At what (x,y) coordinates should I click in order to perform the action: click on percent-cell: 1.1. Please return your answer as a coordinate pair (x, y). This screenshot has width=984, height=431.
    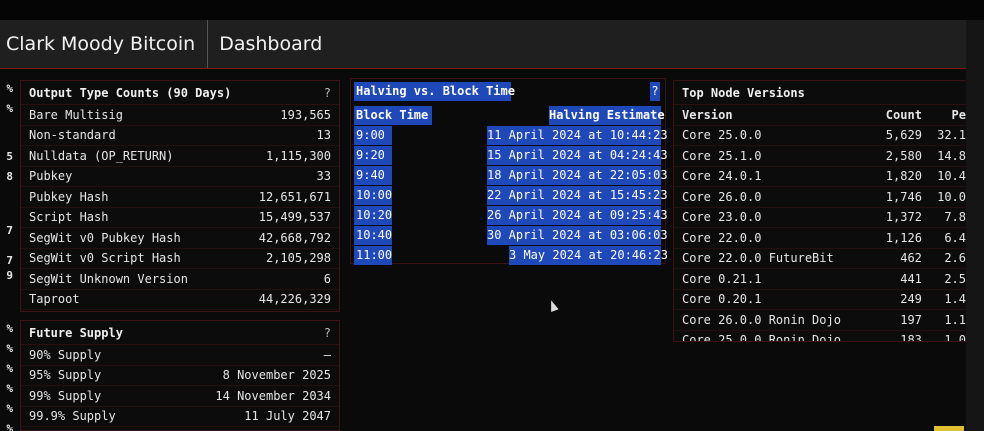
    Looking at the image, I should click on (955, 319).